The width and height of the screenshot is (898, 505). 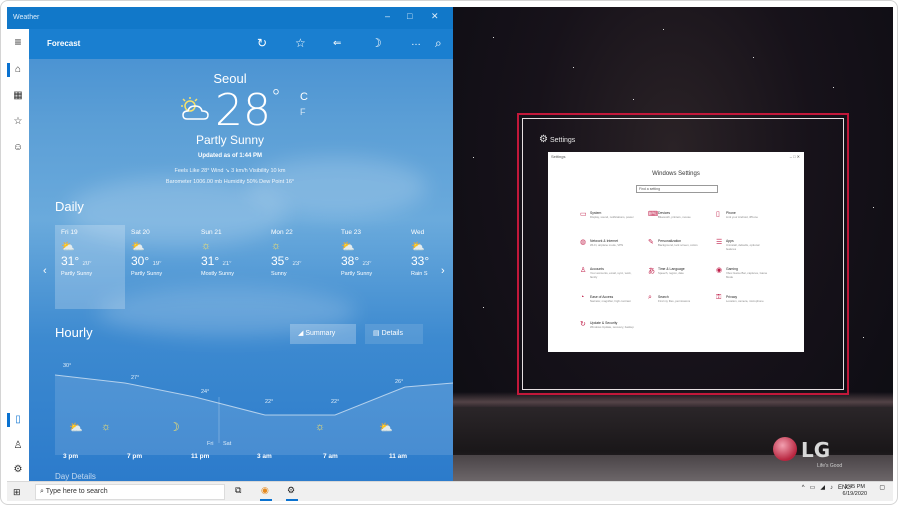 What do you see at coordinates (813, 488) in the screenshot?
I see `battery-icon: ▭` at bounding box center [813, 488].